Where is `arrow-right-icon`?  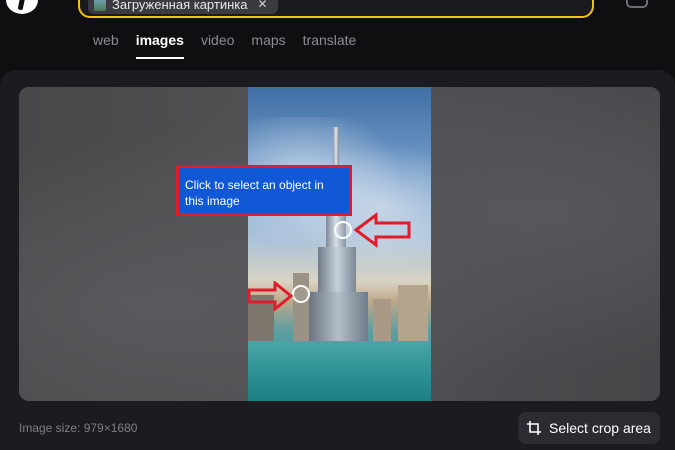 arrow-right-icon is located at coordinates (270, 296).